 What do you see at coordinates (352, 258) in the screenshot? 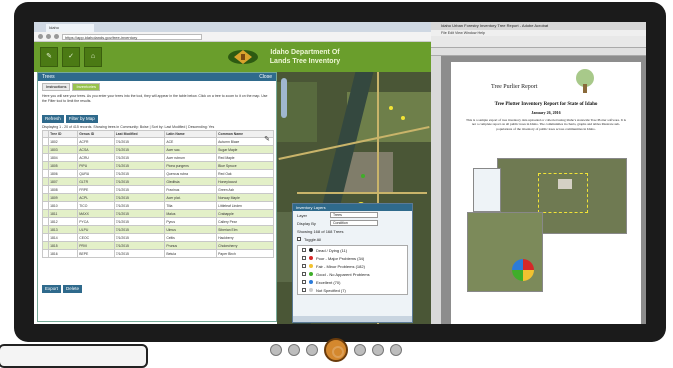
I see `legend-item: Poor - Major Problems (34)` at bounding box center [352, 258].